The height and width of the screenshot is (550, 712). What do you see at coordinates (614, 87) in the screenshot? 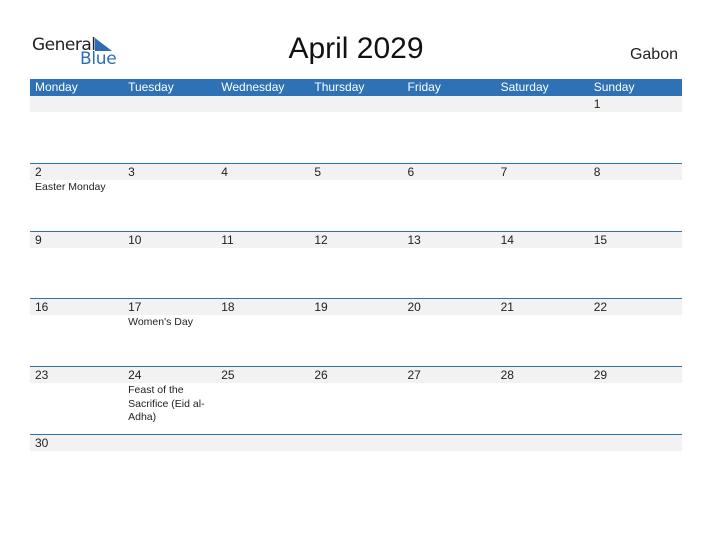
I see `weekday-sunday: Sunday` at bounding box center [614, 87].